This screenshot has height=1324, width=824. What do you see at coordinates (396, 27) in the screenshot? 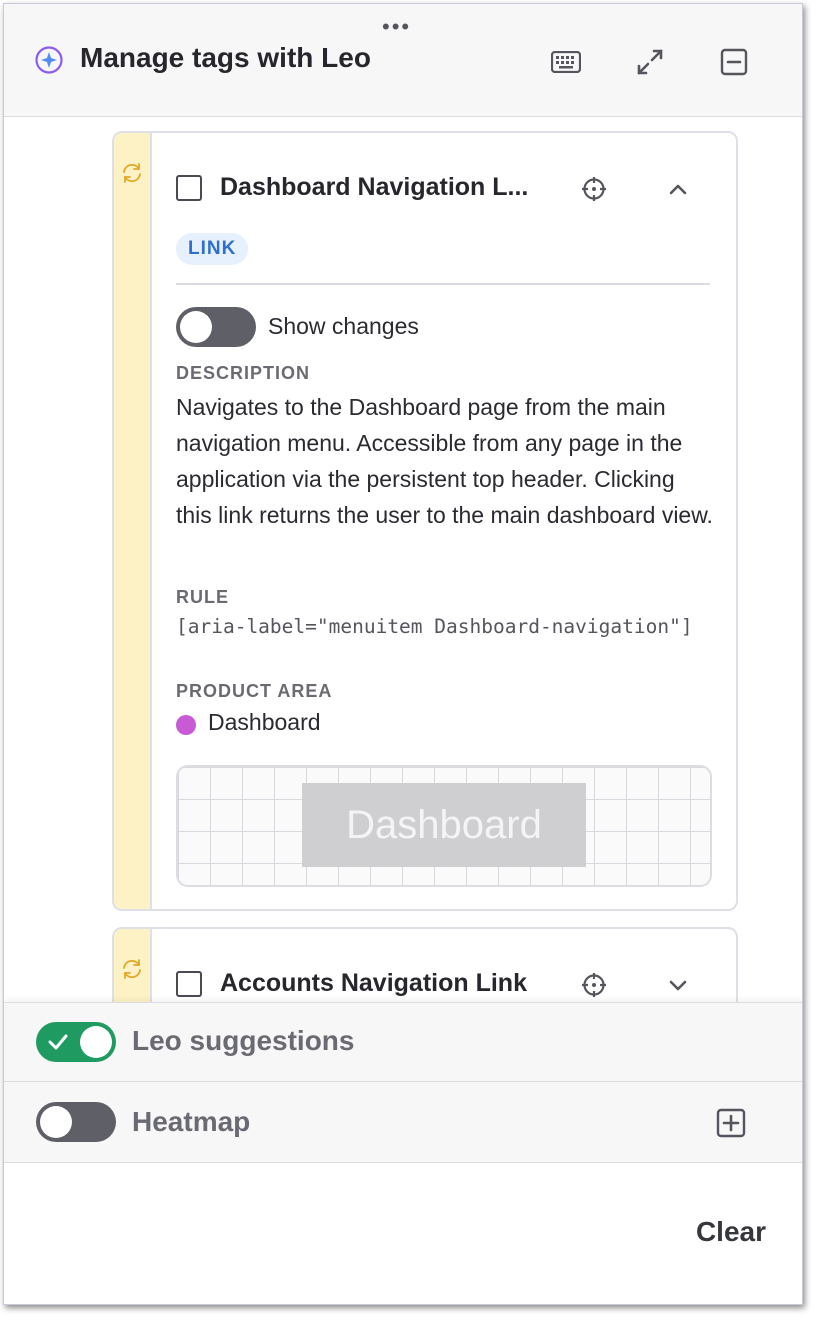
I see `drag-handle-icon: •••` at bounding box center [396, 27].